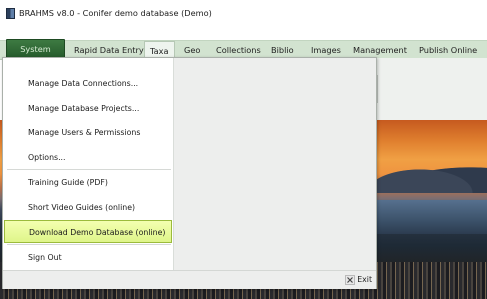 This screenshot has width=487, height=299. Describe the element at coordinates (88, 257) in the screenshot. I see `menu-item-sign-out: Sign Out` at that location.